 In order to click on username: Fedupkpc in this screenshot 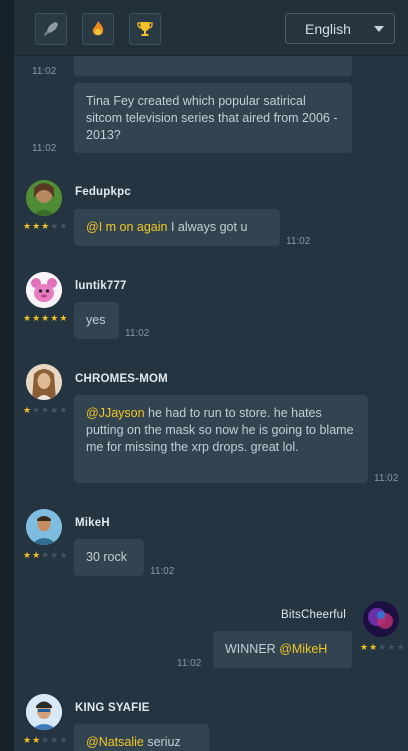, I will do `click(103, 192)`.